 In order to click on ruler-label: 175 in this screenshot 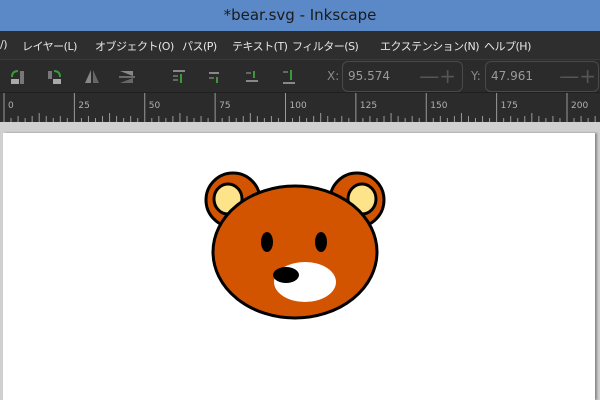, I will do `click(509, 106)`.